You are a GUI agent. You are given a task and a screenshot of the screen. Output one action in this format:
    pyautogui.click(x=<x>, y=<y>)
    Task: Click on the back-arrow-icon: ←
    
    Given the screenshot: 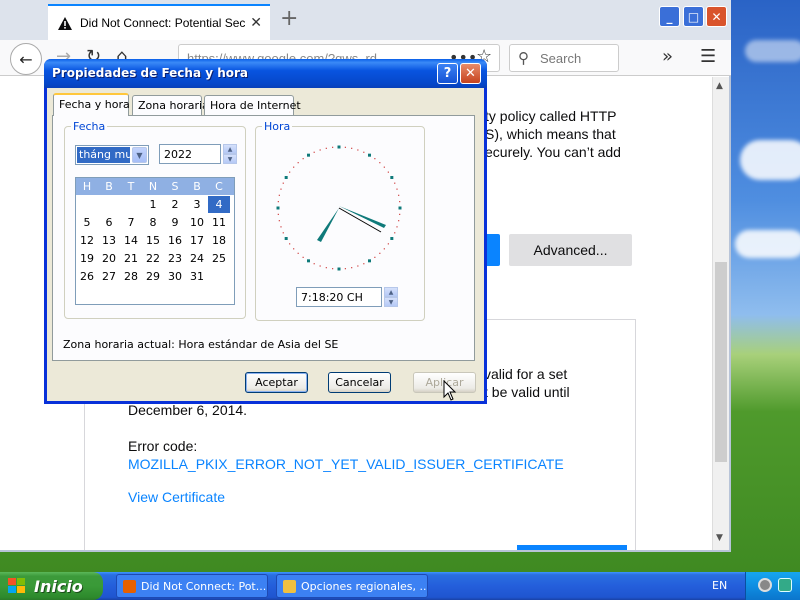 What is the action you would take?
    pyautogui.click(x=26, y=59)
    